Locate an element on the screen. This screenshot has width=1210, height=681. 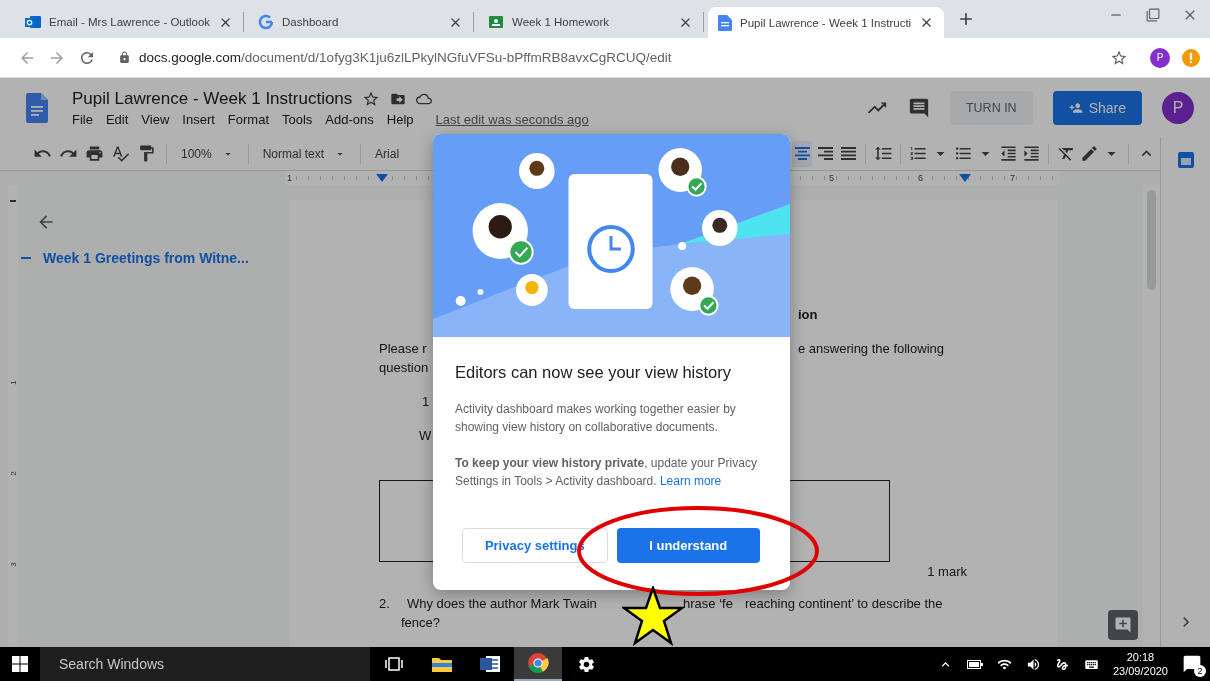
dash-icon is located at coordinates (26, 258).